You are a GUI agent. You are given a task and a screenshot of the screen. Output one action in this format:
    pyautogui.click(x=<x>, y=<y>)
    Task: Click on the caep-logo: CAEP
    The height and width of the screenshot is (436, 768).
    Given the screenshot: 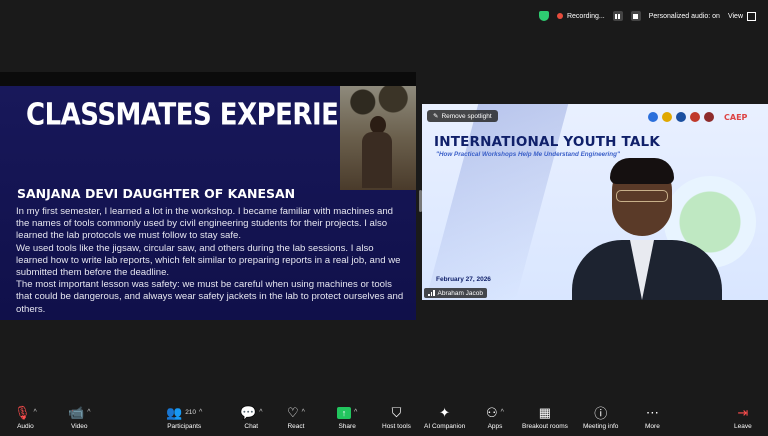 What is the action you would take?
    pyautogui.click(x=736, y=117)
    